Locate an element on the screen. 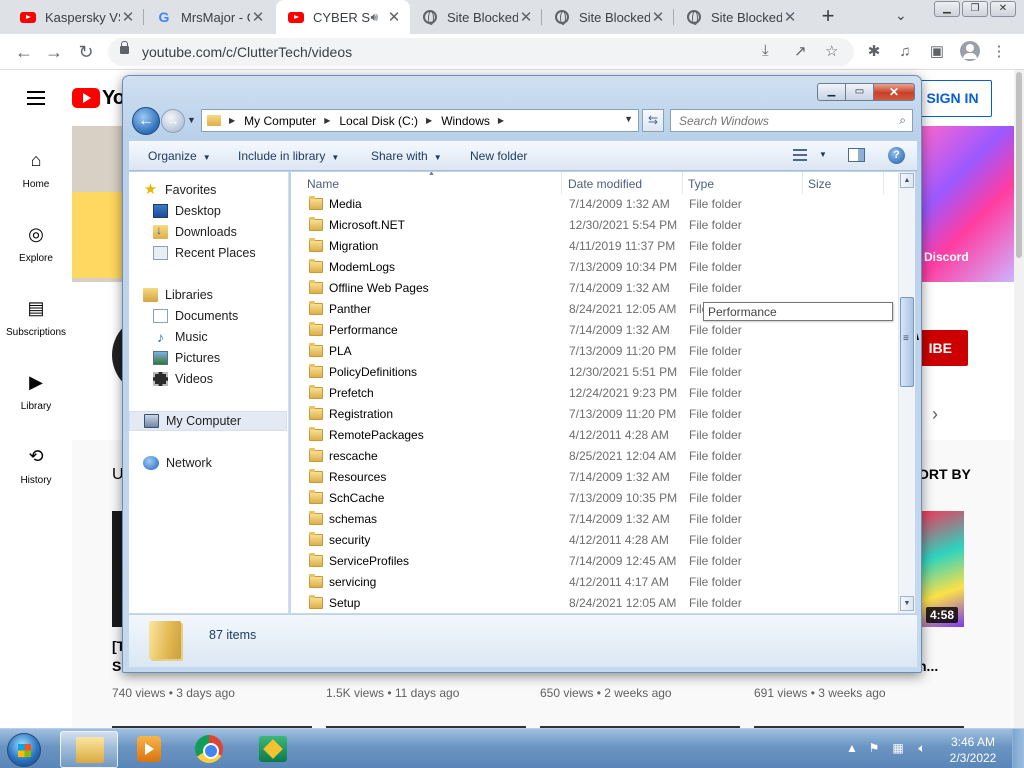 This screenshot has height=768, width=1024. guide-item-library: ▶ Library is located at coordinates (36, 391).